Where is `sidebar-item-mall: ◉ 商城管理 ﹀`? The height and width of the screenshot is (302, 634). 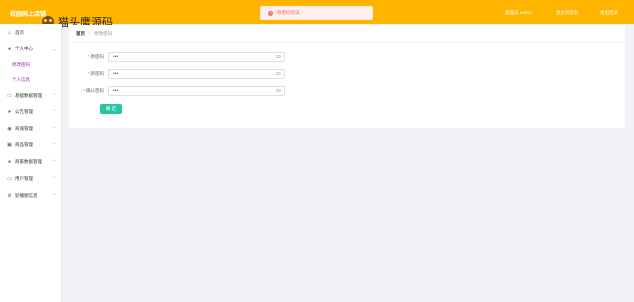 sidebar-item-mall: ◉ 商城管理 ﹀ is located at coordinates (31, 129).